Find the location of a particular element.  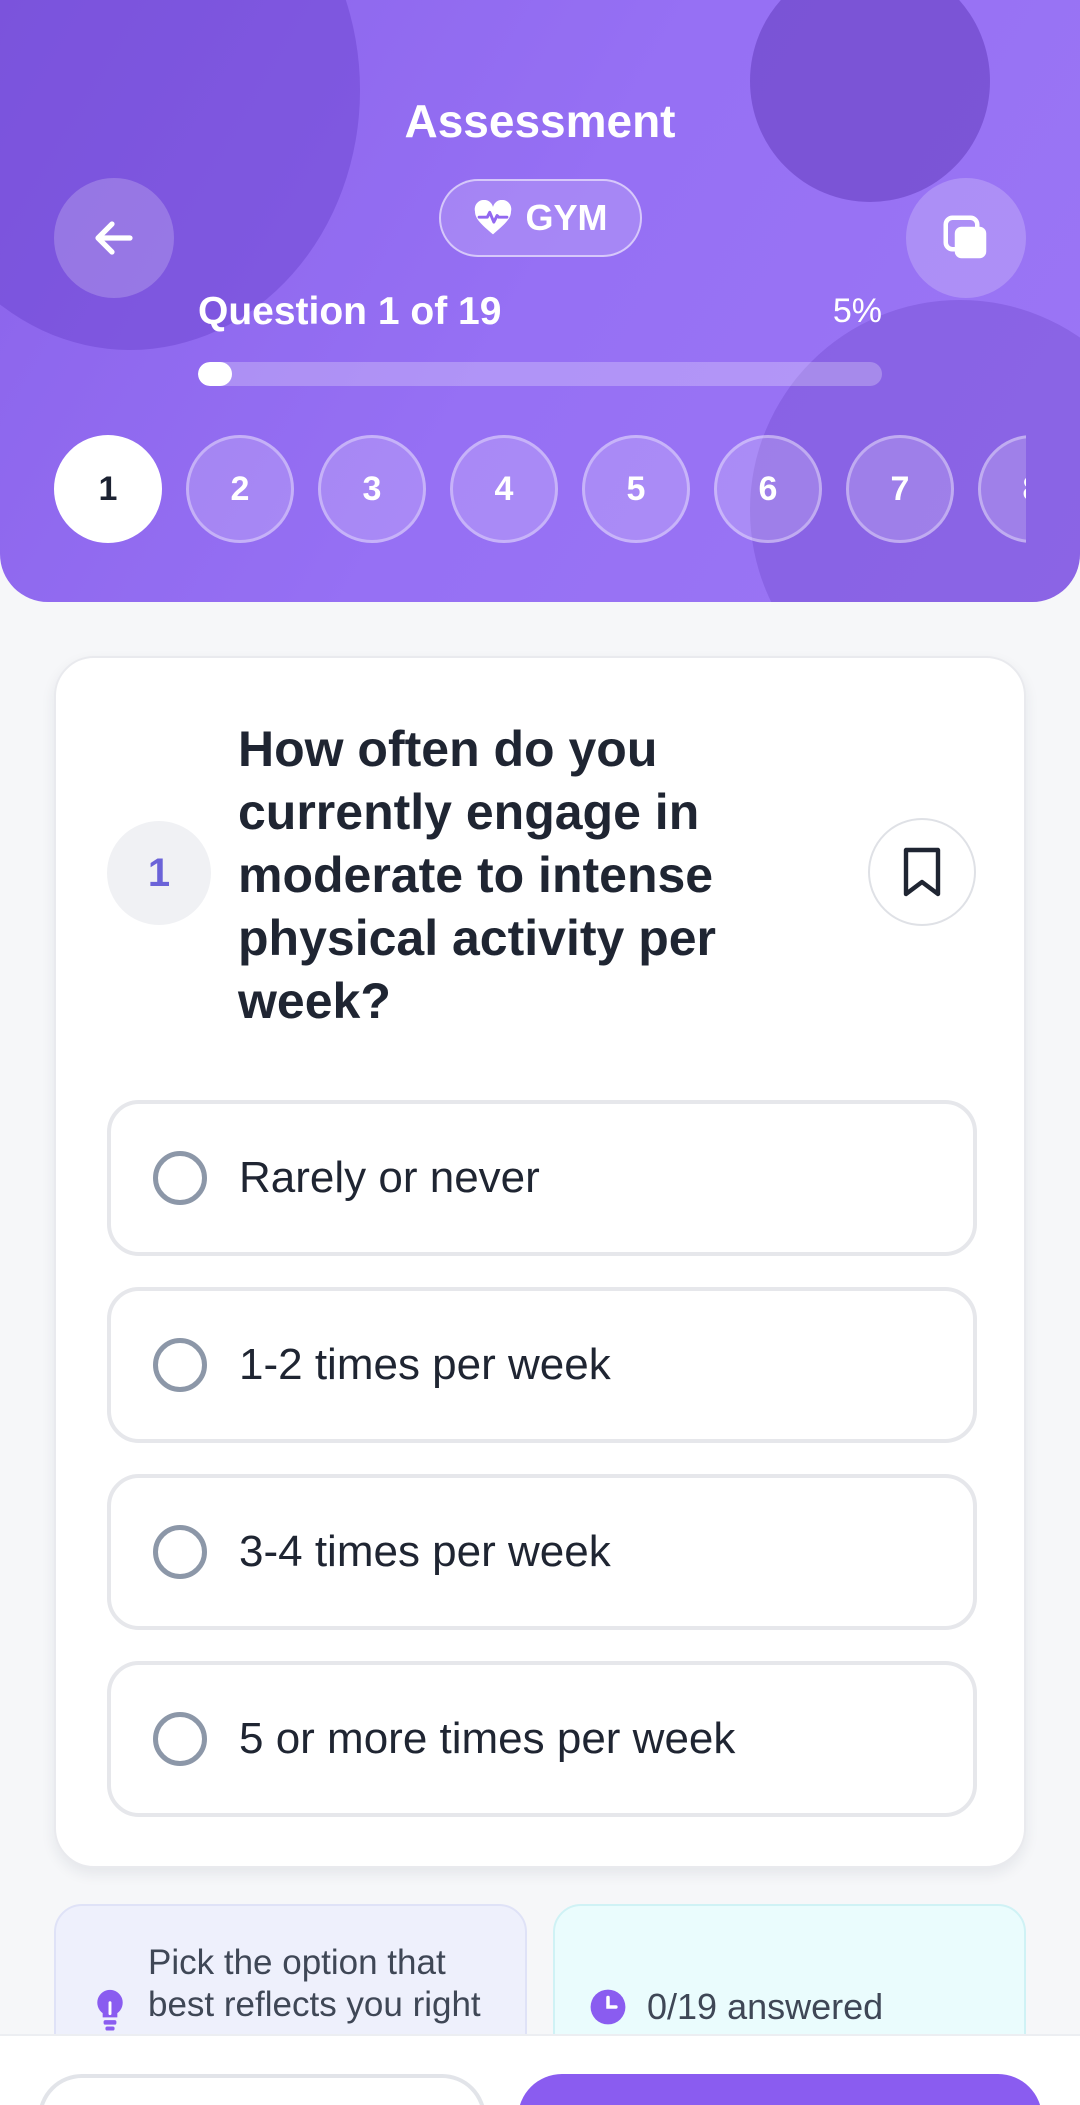

step-4: 4 is located at coordinates (504, 489).